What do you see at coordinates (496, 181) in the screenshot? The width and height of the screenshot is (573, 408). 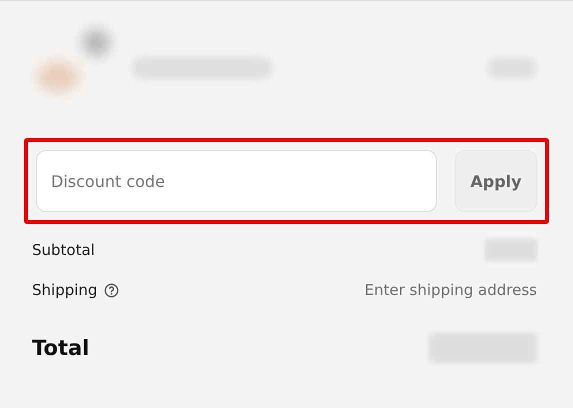 I see `apply-button: Apply` at bounding box center [496, 181].